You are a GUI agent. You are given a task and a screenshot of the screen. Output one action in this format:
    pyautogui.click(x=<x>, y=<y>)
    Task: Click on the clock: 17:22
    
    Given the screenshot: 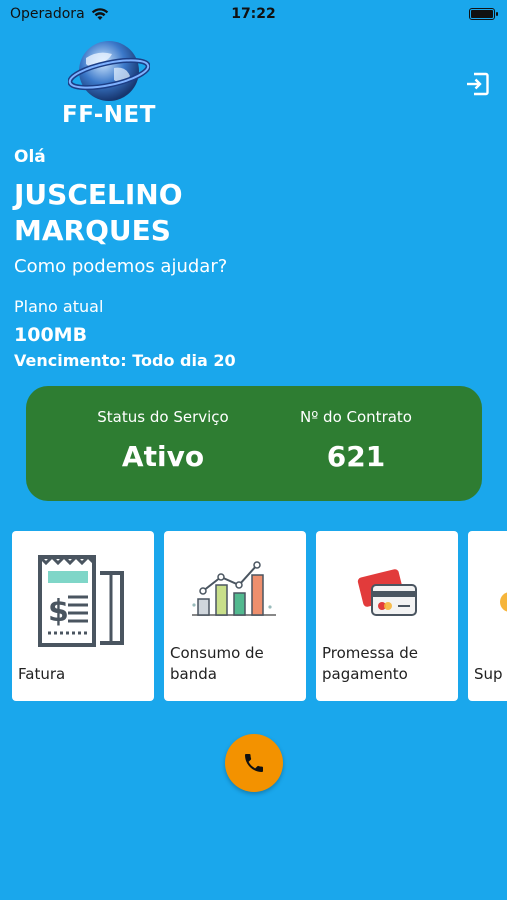 What is the action you would take?
    pyautogui.click(x=253, y=14)
    